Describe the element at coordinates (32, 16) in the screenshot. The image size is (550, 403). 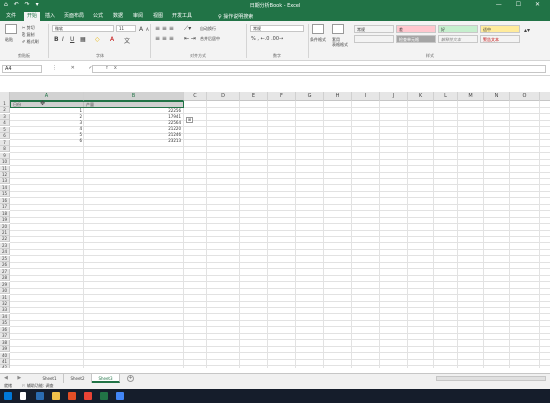
I see `tab-home: 开始` at that location.